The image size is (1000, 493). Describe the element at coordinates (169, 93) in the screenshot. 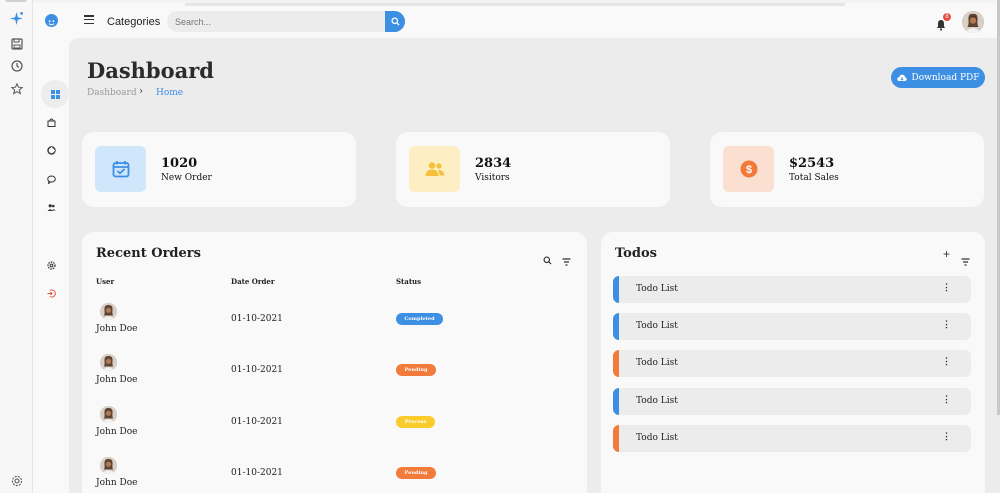

I see `breadcrumb-home: Home` at that location.